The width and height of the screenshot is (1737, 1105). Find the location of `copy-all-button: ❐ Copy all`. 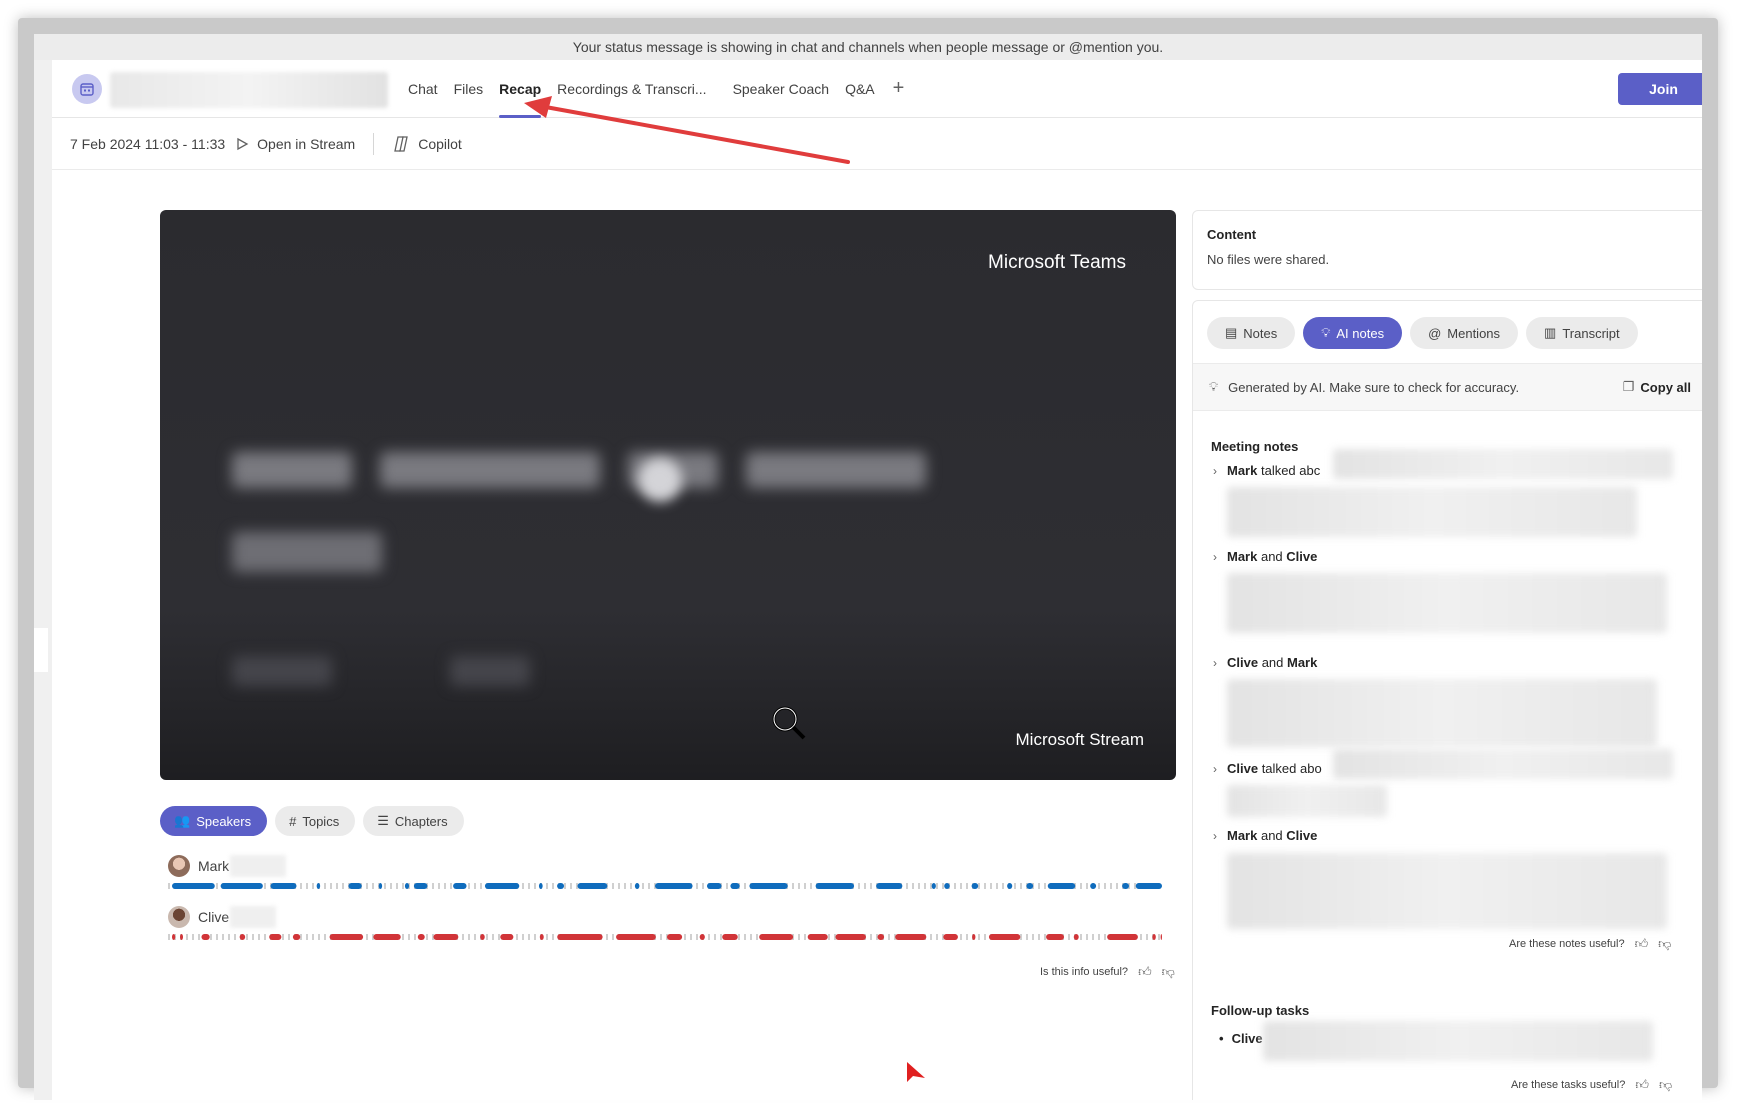

copy-all-button: ❐ Copy all is located at coordinates (1657, 387).